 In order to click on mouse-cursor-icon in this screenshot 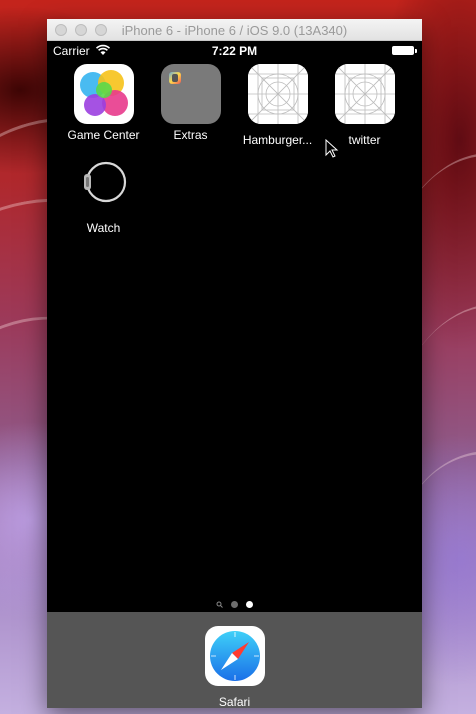, I will do `click(332, 148)`.